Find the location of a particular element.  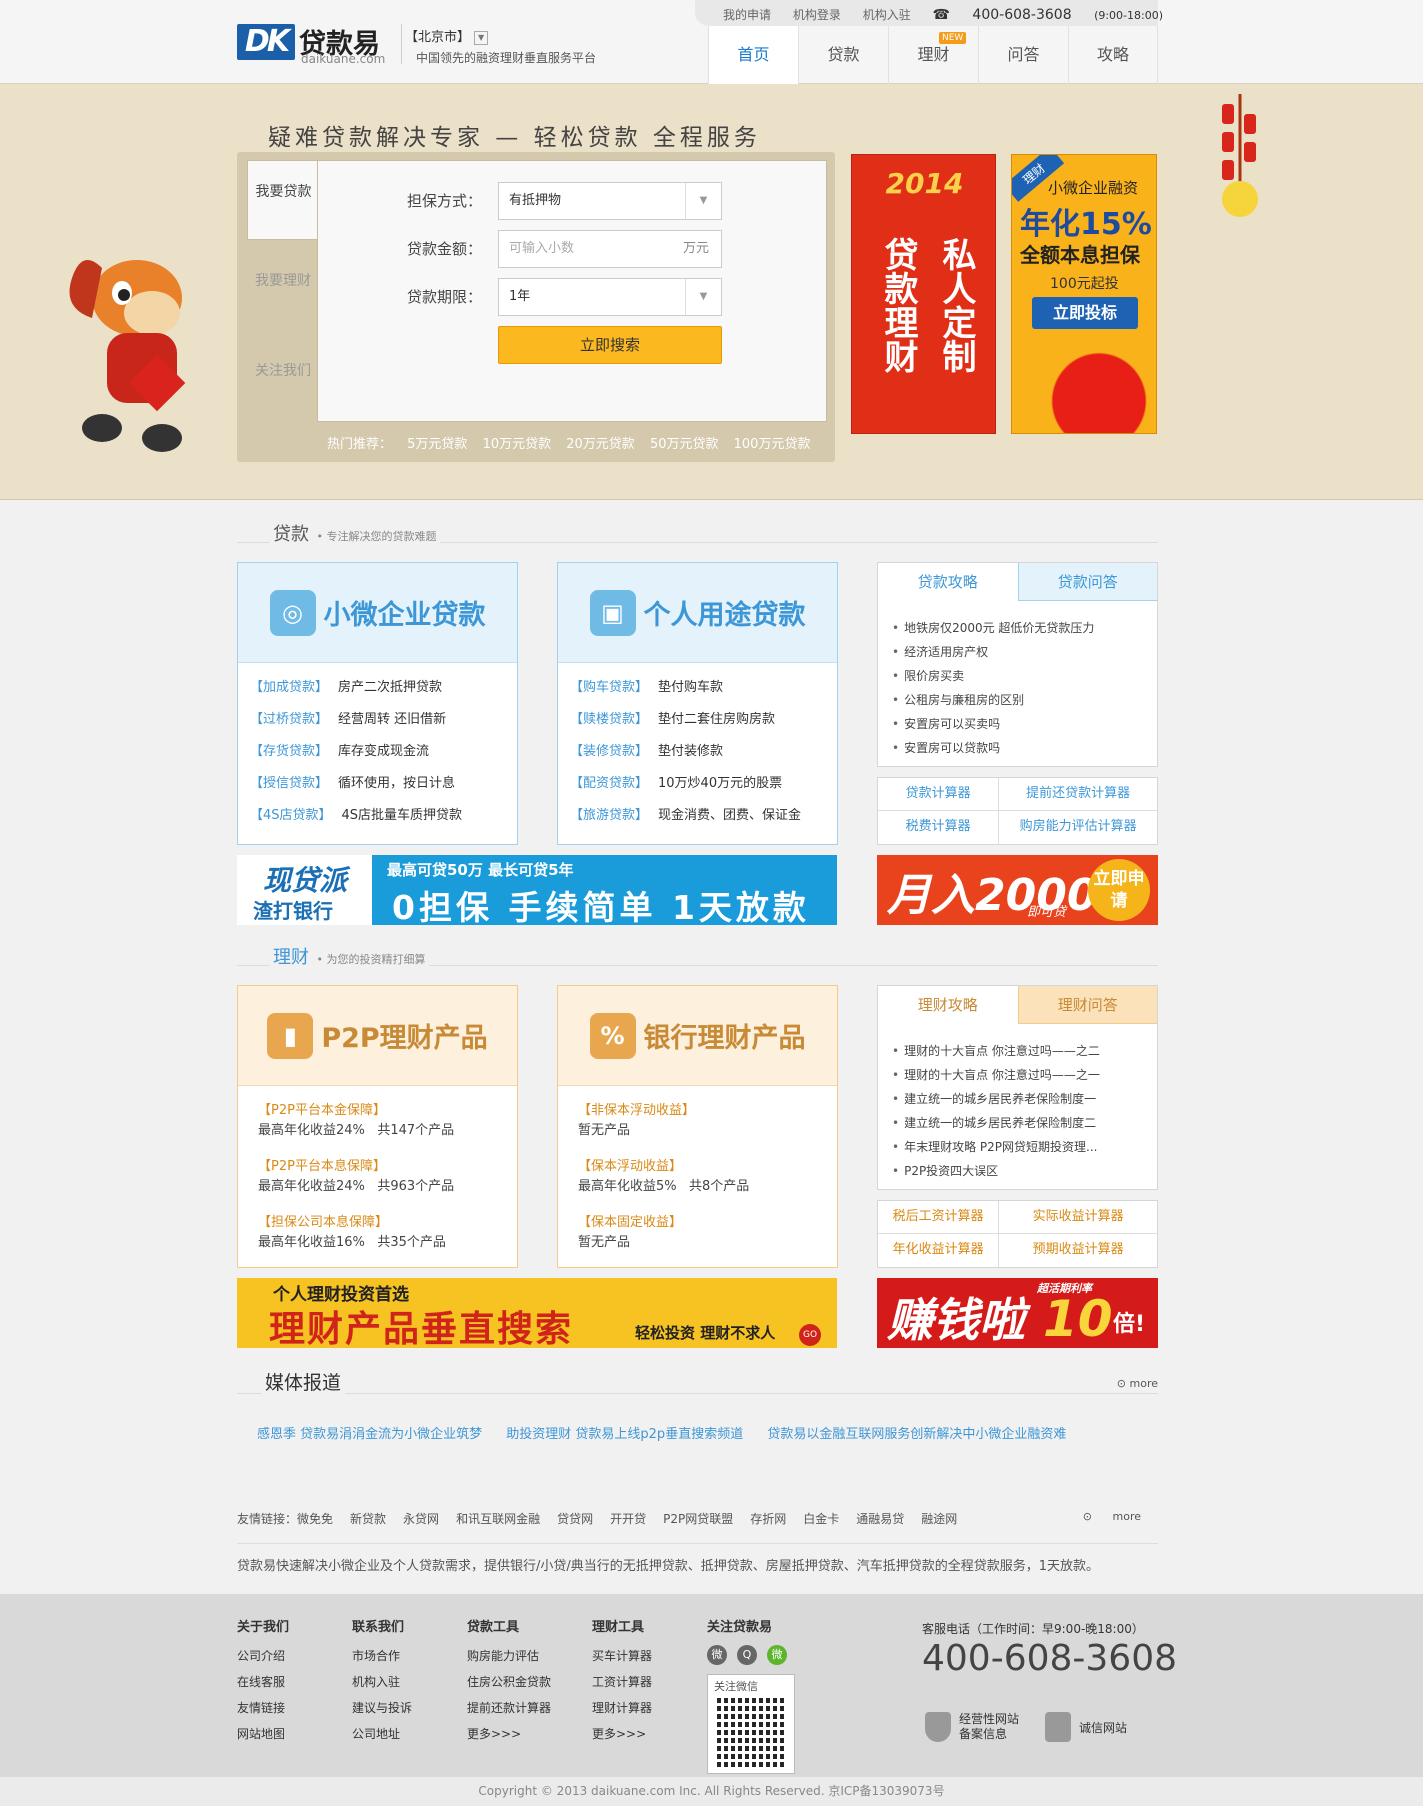

article-link: 限价房买卖 is located at coordinates (1024, 679).